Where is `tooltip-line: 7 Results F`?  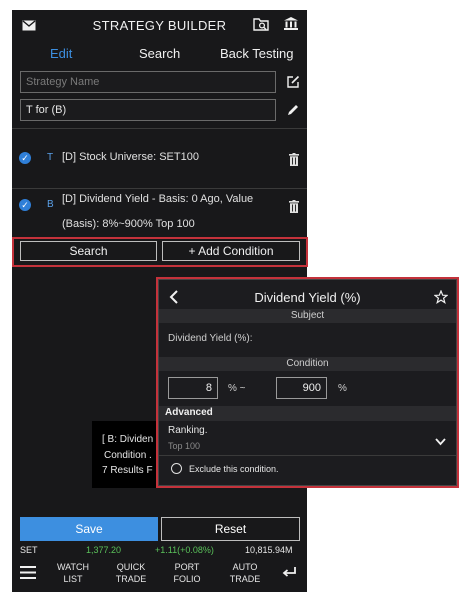 tooltip-line: 7 Results F is located at coordinates (127, 470).